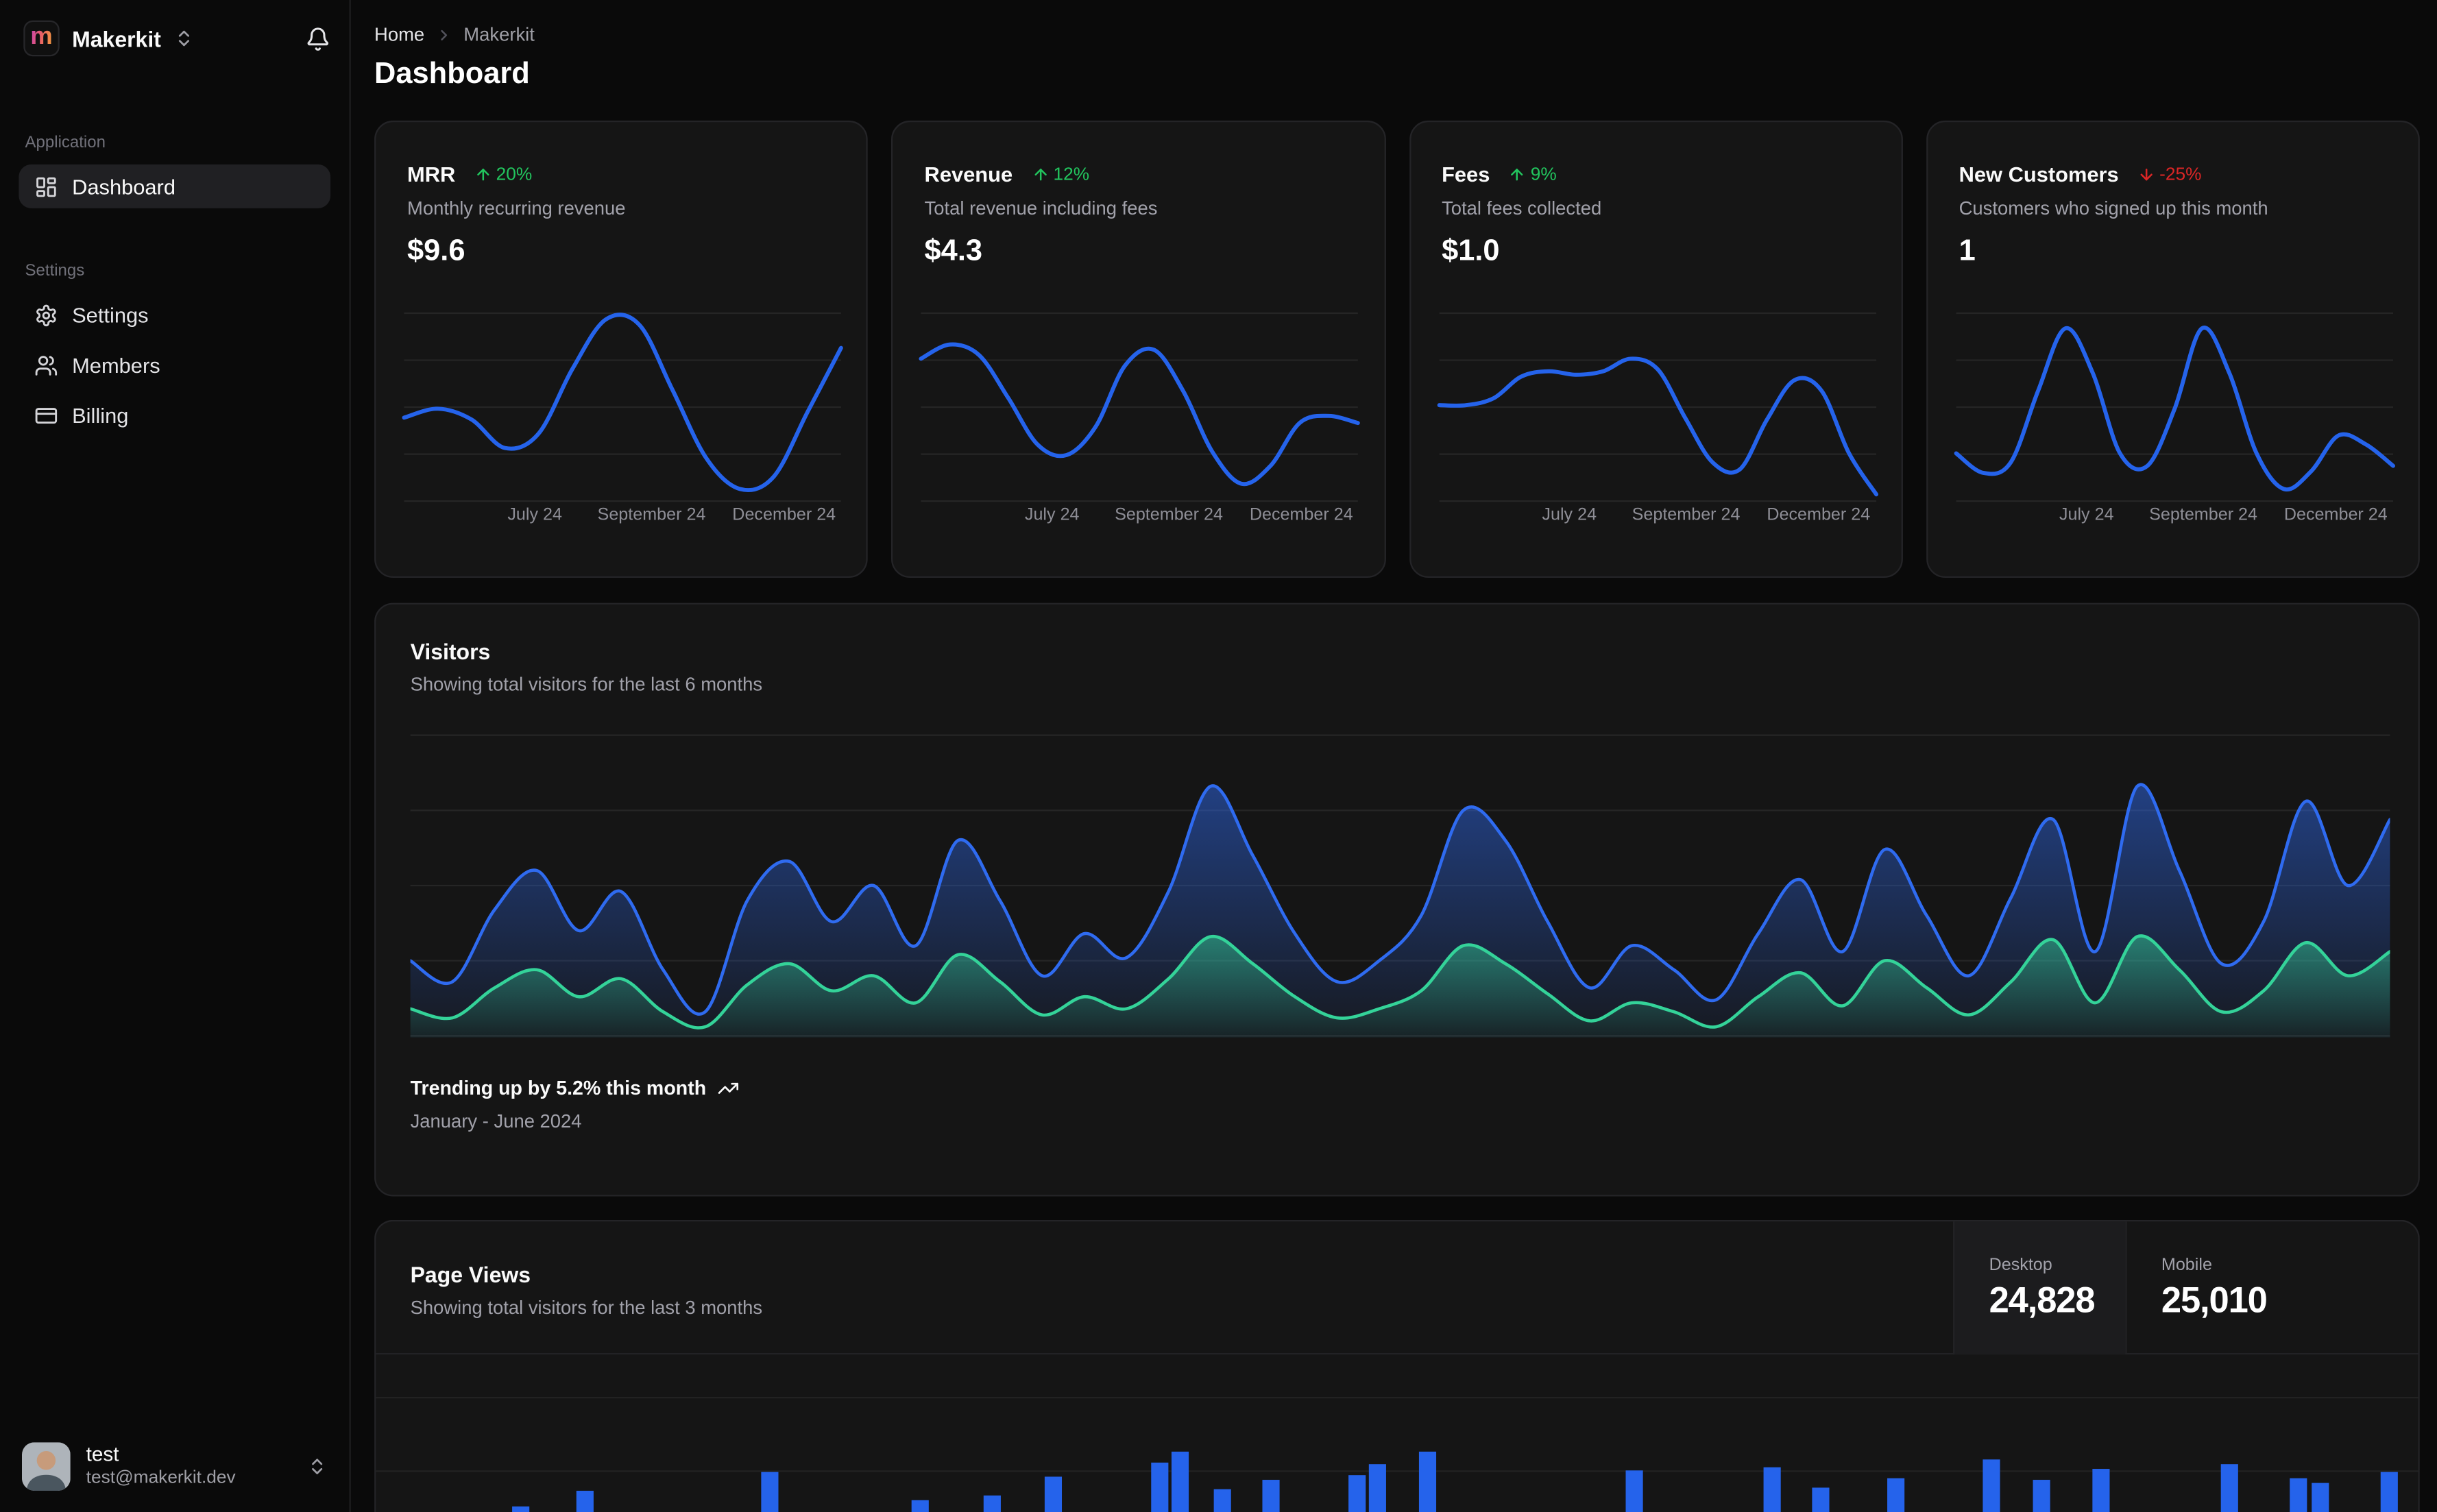 The width and height of the screenshot is (2437, 1512). Describe the element at coordinates (1140, 407) in the screenshot. I see `revenue-sparkline-chart` at that location.